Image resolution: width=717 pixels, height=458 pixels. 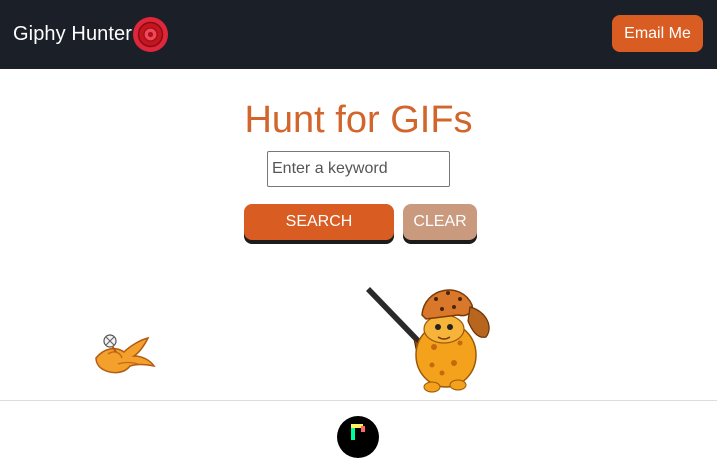 What do you see at coordinates (123, 352) in the screenshot?
I see `flying-bird-gif` at bounding box center [123, 352].